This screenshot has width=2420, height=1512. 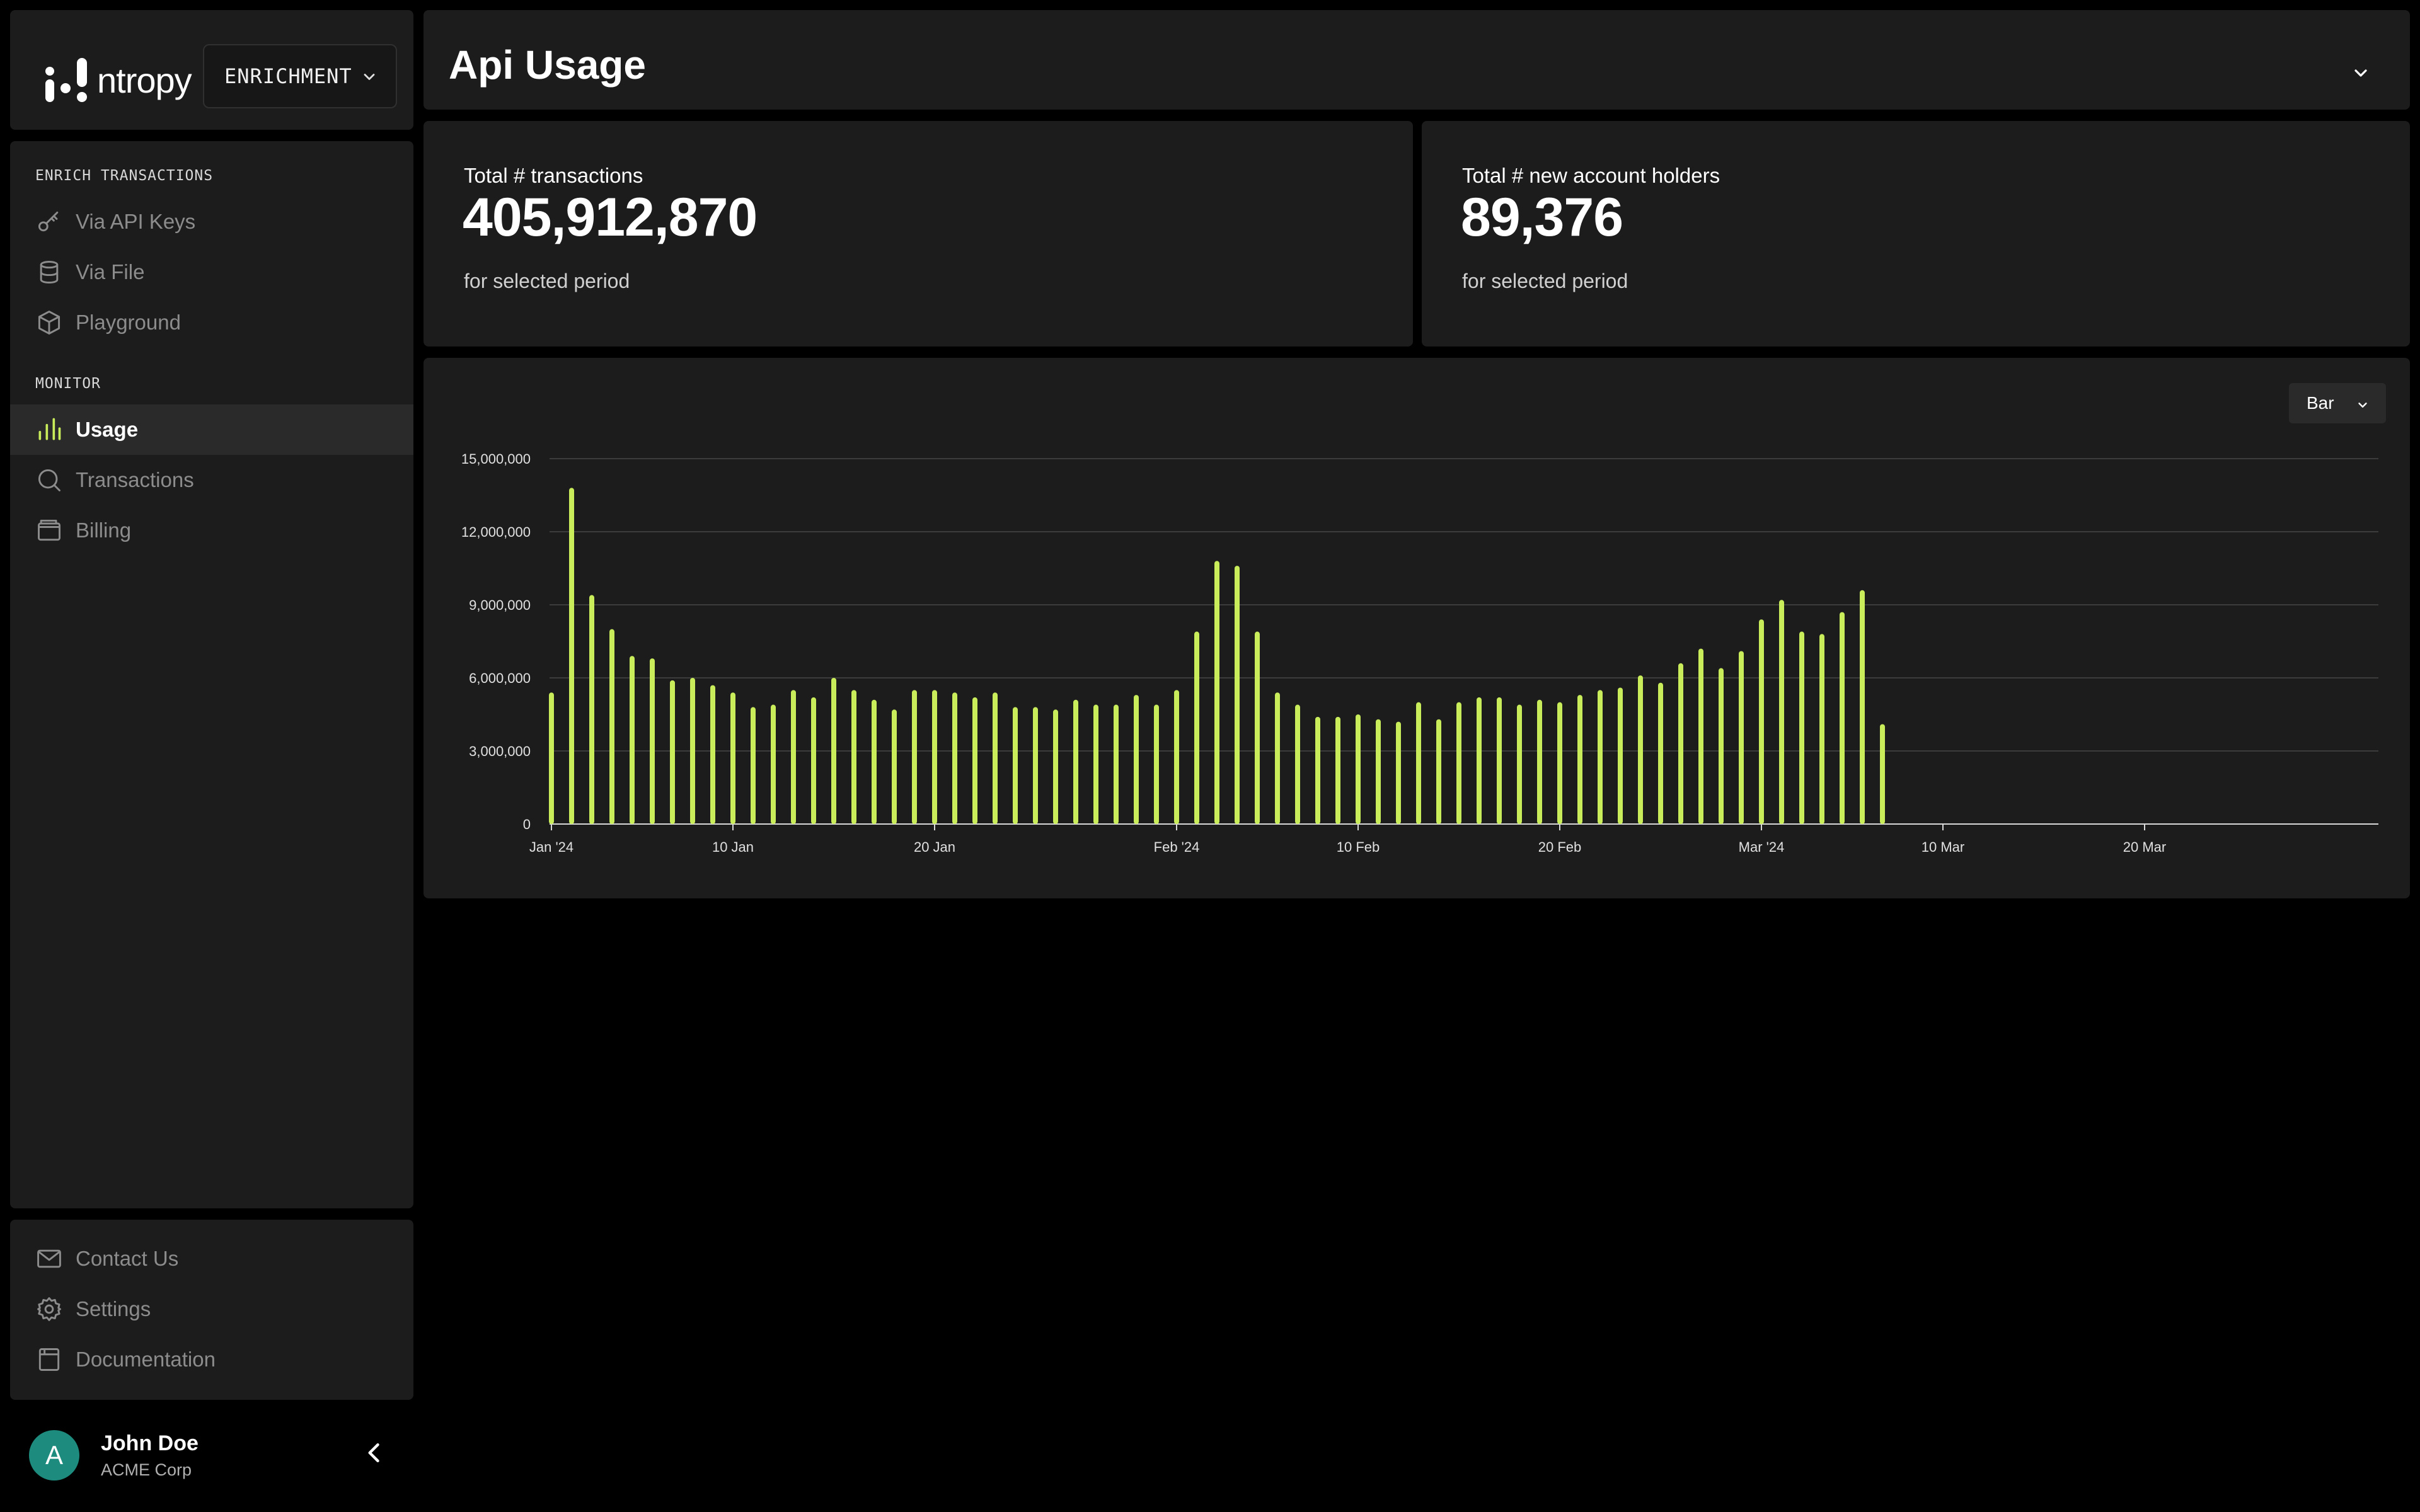 I want to click on y-tick-label: 9,000,000, so click(x=500, y=605).